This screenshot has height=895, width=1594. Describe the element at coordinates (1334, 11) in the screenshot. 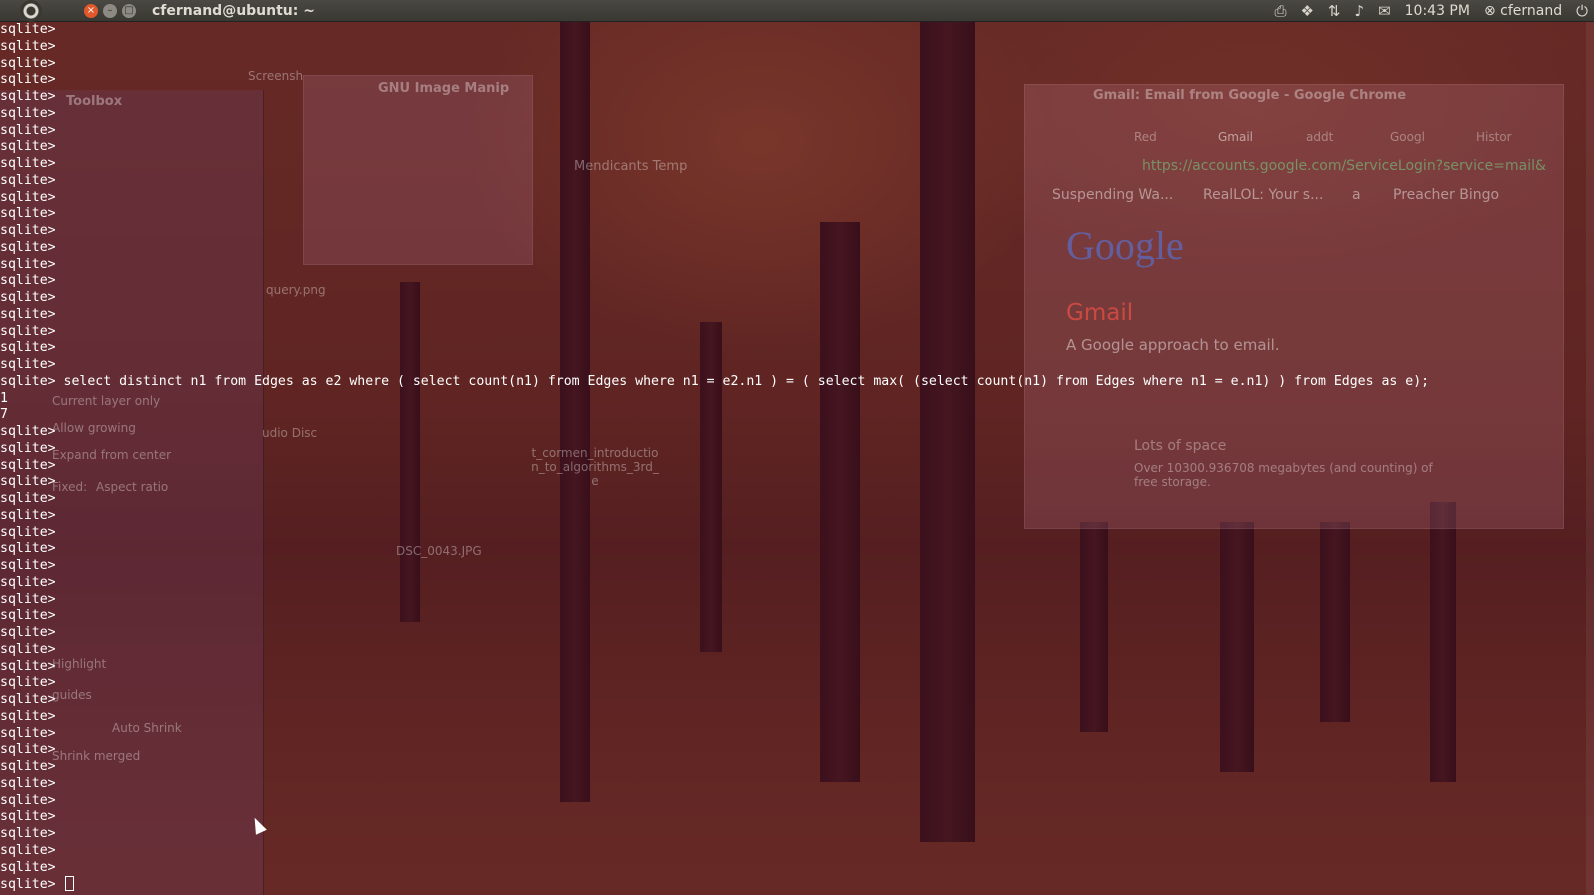

I see `network-icon: ⇅` at that location.